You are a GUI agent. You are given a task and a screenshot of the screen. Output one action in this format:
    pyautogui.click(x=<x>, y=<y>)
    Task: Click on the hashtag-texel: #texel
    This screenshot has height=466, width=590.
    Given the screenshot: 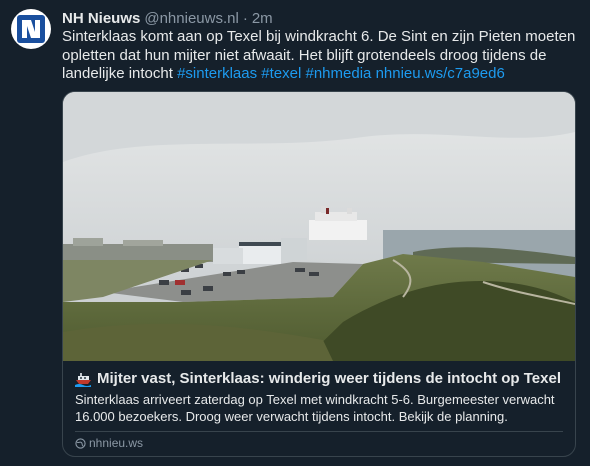 What is the action you would take?
    pyautogui.click(x=281, y=73)
    